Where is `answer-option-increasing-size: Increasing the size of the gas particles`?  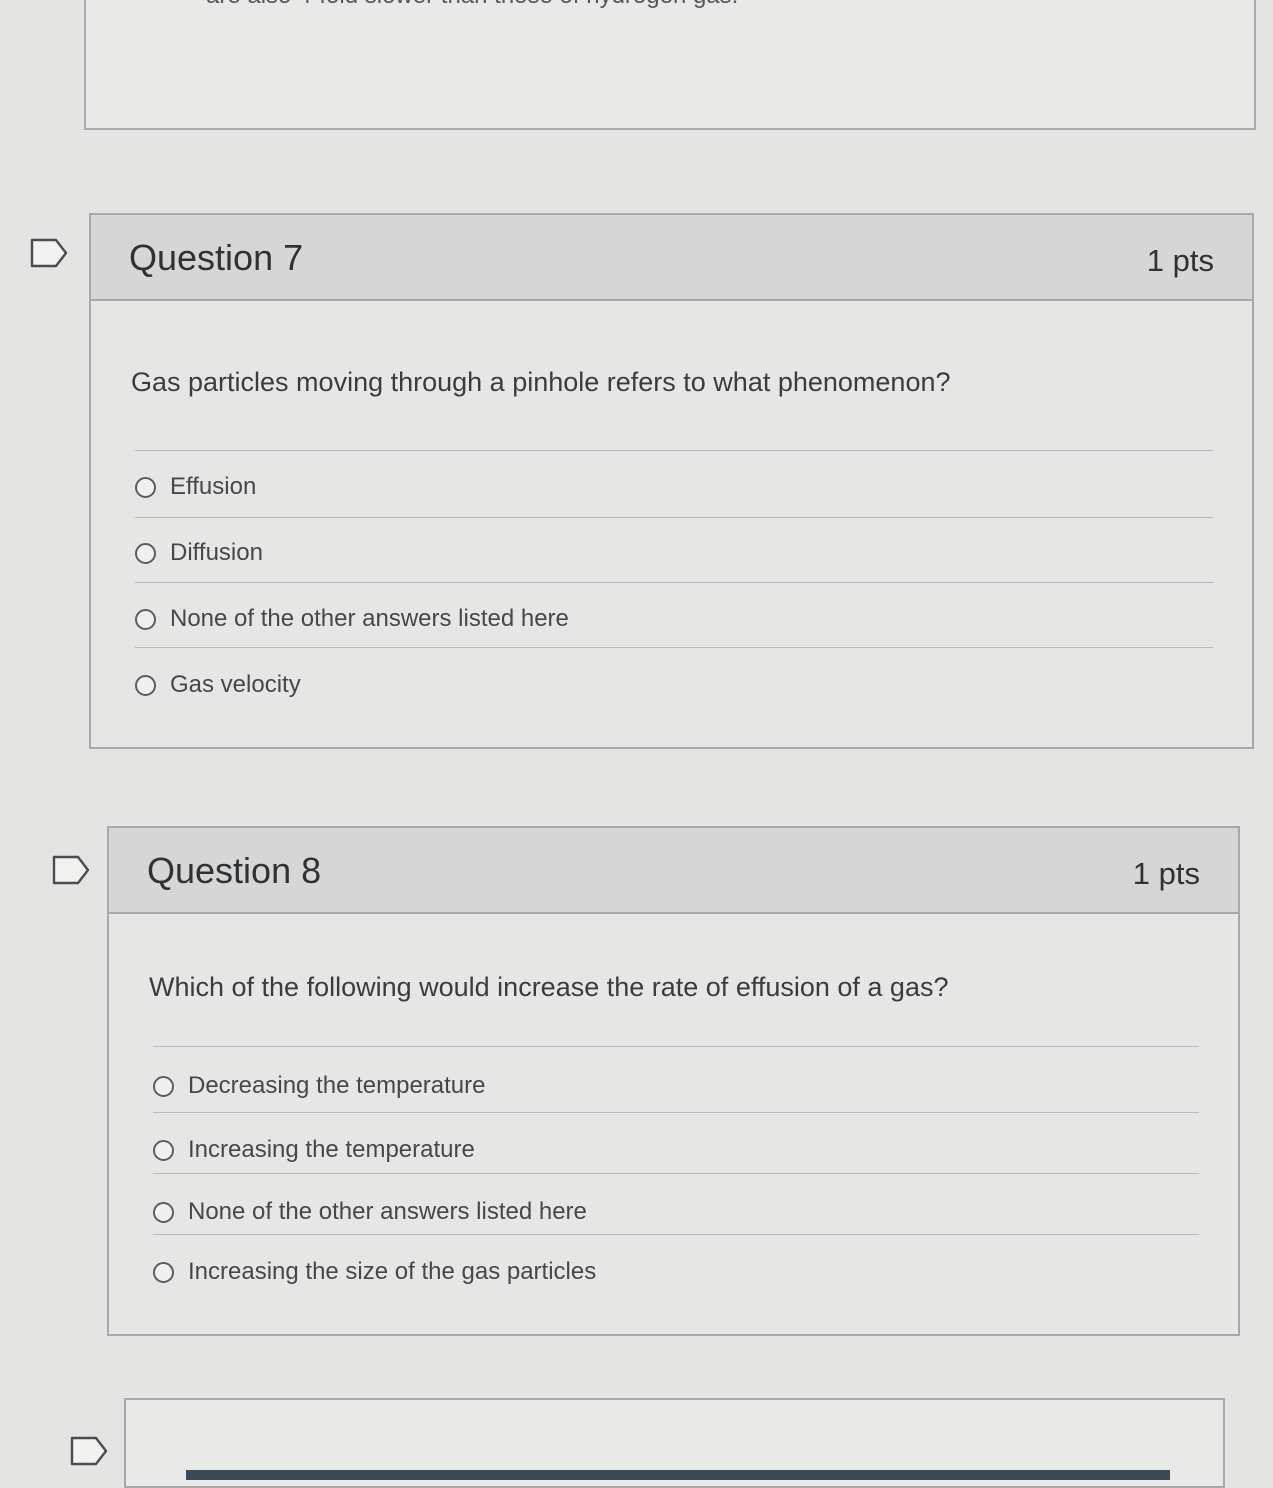
answer-option-increasing-size: Increasing the size of the gas particles is located at coordinates (374, 1272).